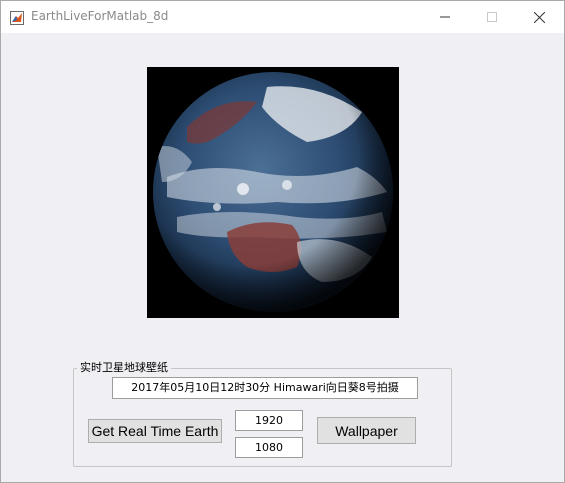 The width and height of the screenshot is (565, 483). What do you see at coordinates (269, 420) in the screenshot?
I see `width-input: 1920` at bounding box center [269, 420].